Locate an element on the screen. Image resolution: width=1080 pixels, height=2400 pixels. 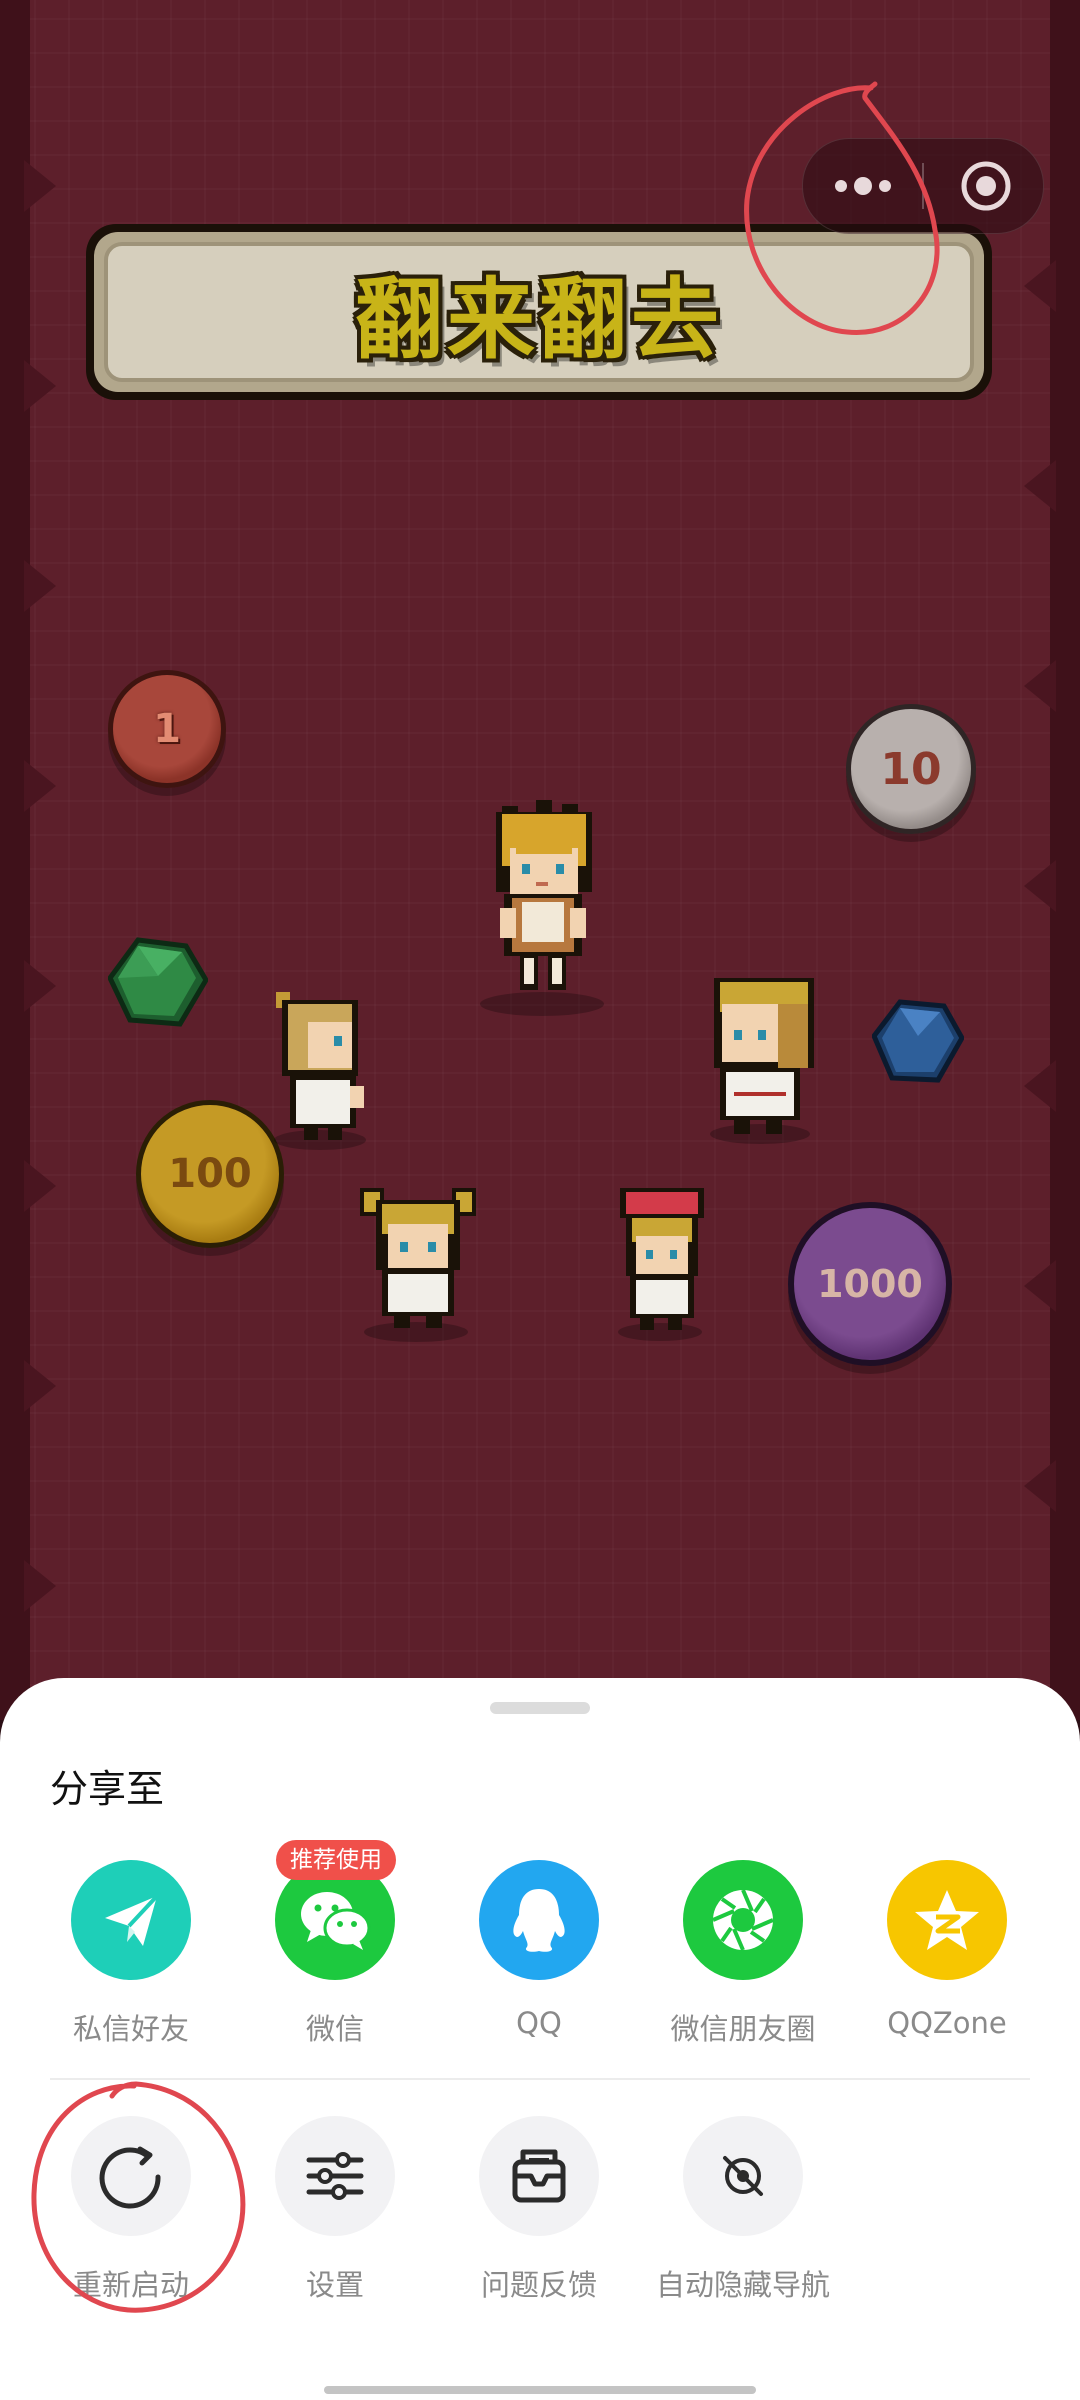
share-item-qq: QQ is located at coordinates (539, 1960).